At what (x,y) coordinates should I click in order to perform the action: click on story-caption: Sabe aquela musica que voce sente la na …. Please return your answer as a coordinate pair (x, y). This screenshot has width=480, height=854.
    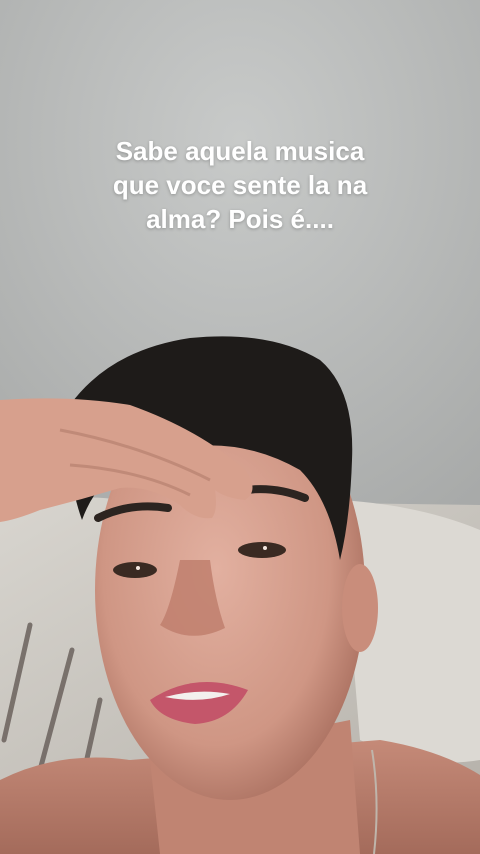
    Looking at the image, I should click on (240, 185).